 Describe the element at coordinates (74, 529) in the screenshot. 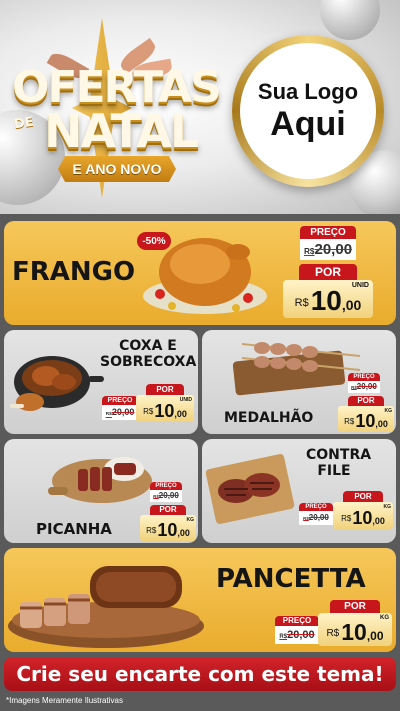

I see `product-name: PICANHA` at that location.